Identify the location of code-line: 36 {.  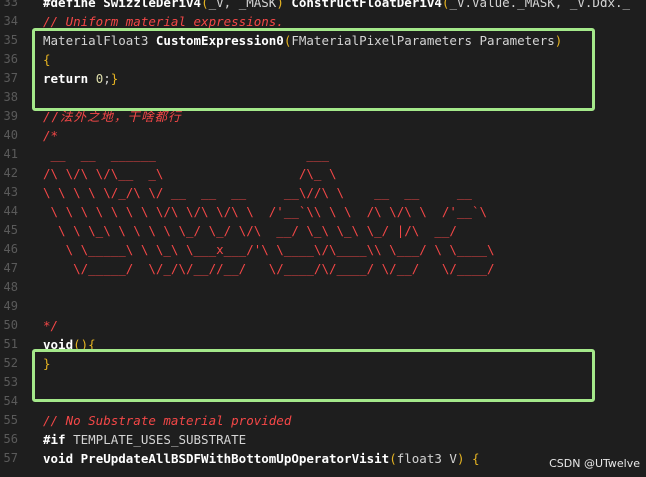
(323, 59).